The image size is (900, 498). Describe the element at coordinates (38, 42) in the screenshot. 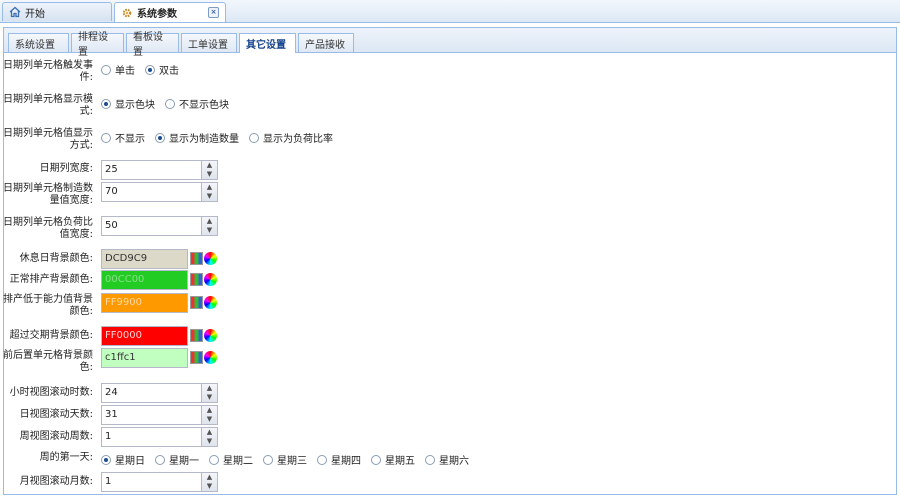

I see `tab-system-settings: 系统设置` at that location.